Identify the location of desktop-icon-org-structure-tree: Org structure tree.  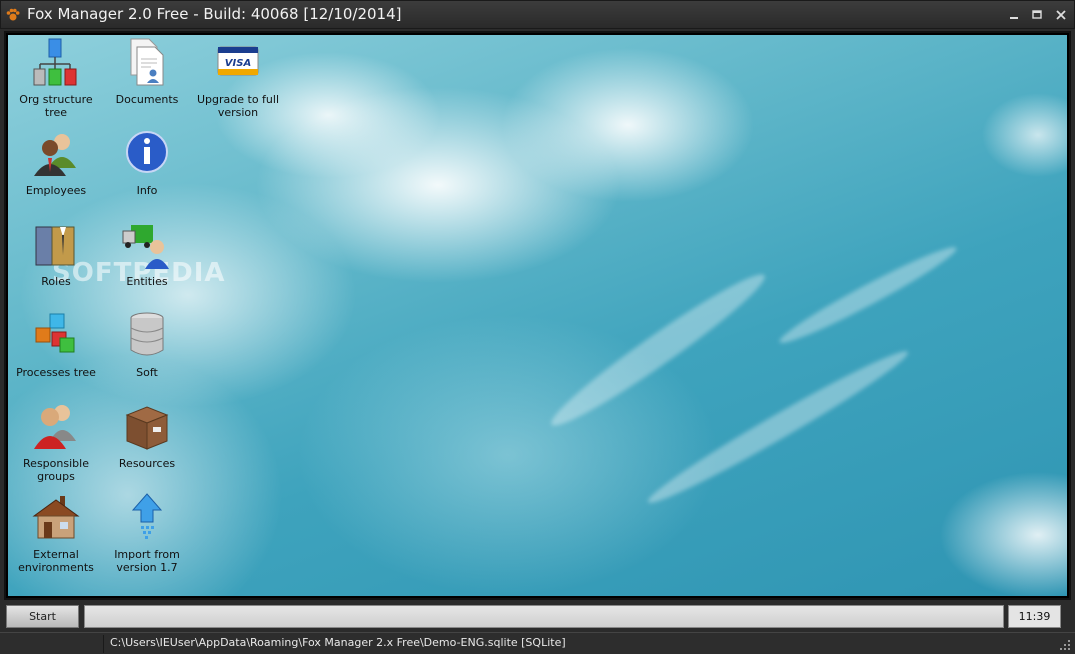
(56, 78).